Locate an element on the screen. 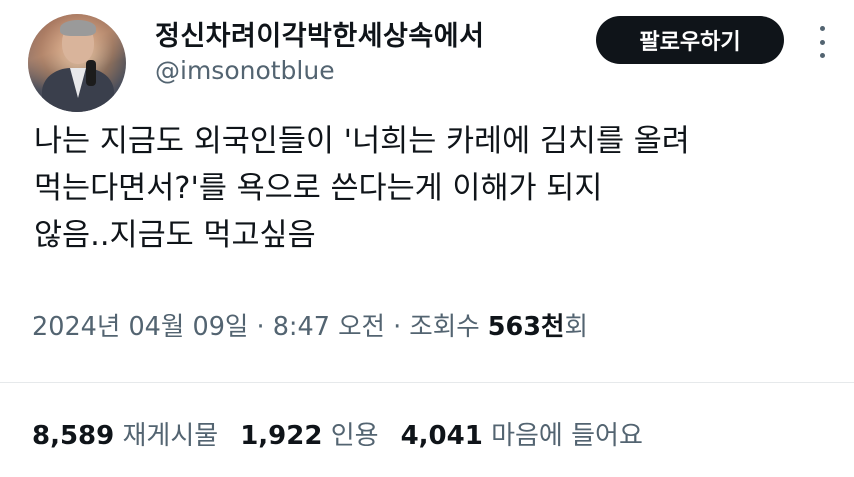  likes-stat: 4,041 마음에 들어요 is located at coordinates (522, 436).